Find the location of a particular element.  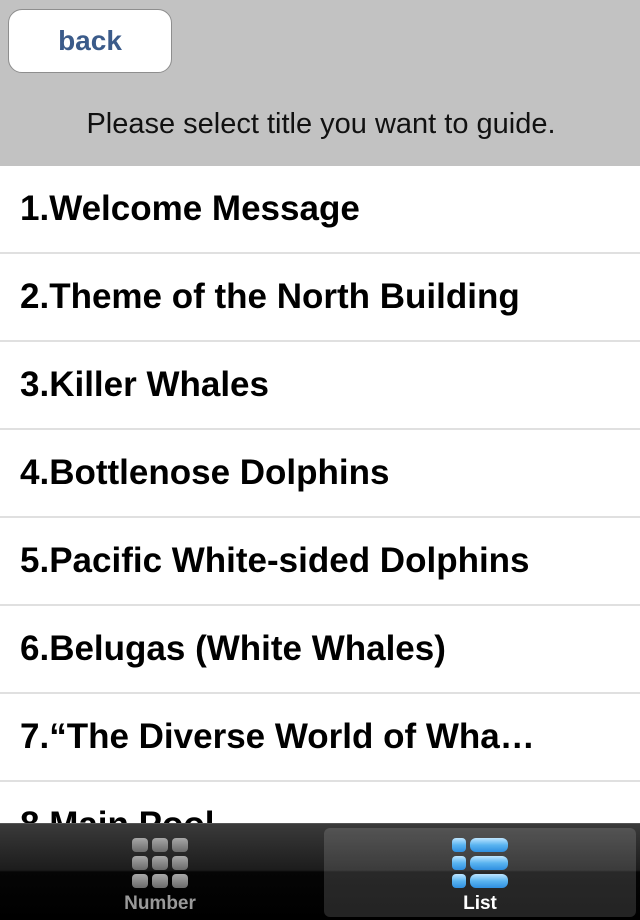

list-item: 6.Belugas (White Whales) is located at coordinates (320, 650).